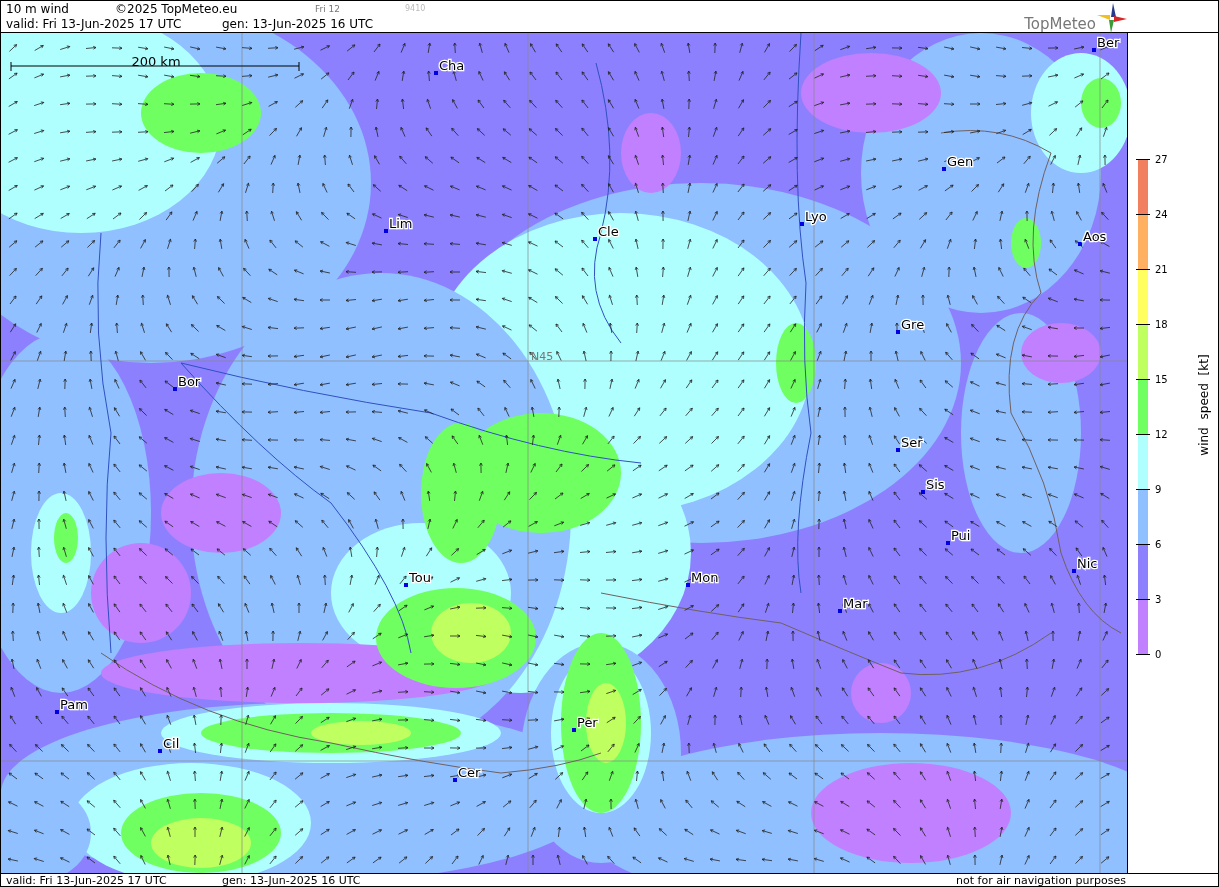  Describe the element at coordinates (608, 231) in the screenshot. I see `city-label: Cle` at that location.